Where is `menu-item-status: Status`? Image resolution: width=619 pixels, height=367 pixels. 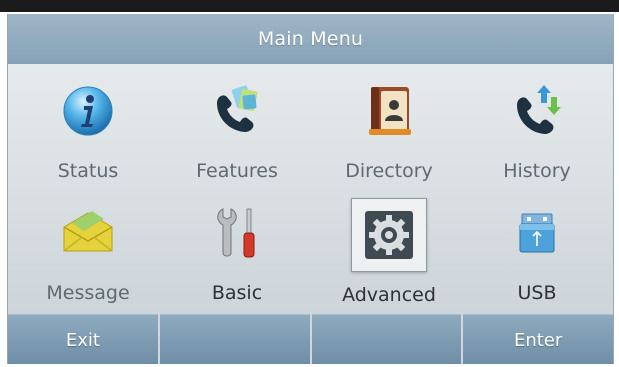
menu-item-status: Status is located at coordinates (88, 125).